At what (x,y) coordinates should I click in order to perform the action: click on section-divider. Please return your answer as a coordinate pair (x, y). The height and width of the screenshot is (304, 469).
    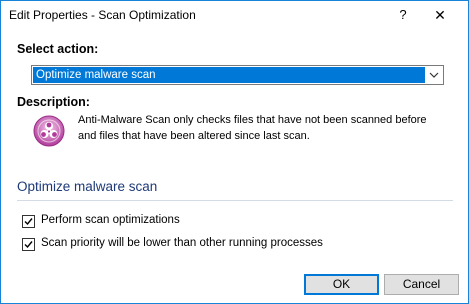
    Looking at the image, I should click on (235, 200).